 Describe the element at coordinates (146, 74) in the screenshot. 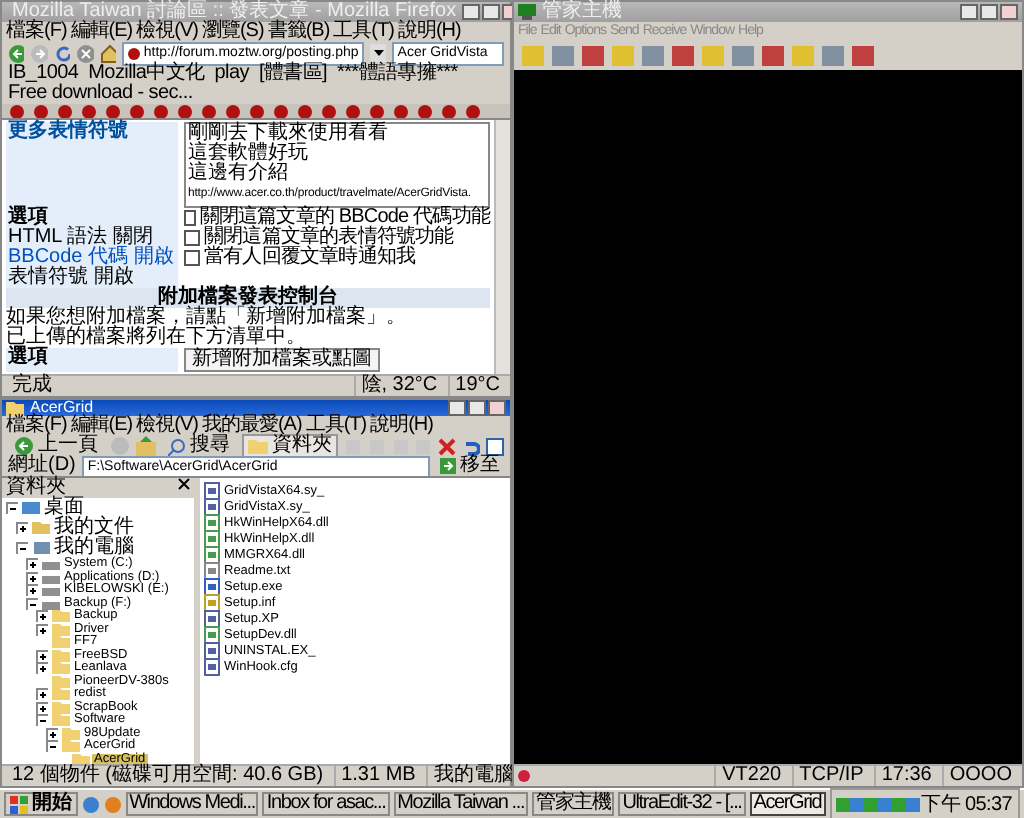

I see `bookmark-item: Mozilla中文化` at that location.